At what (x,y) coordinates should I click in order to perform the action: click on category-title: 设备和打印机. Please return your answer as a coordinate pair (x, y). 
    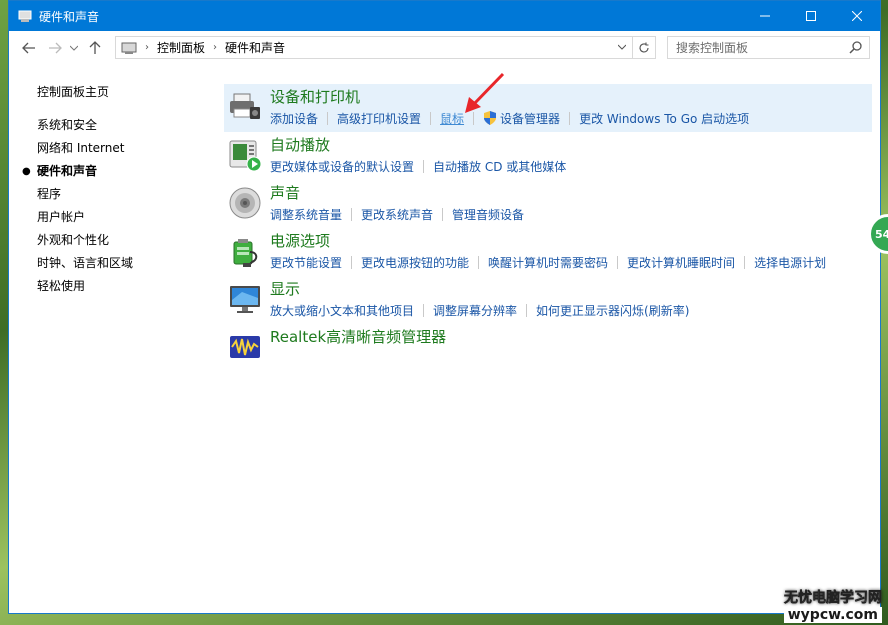
    Looking at the image, I should click on (571, 96).